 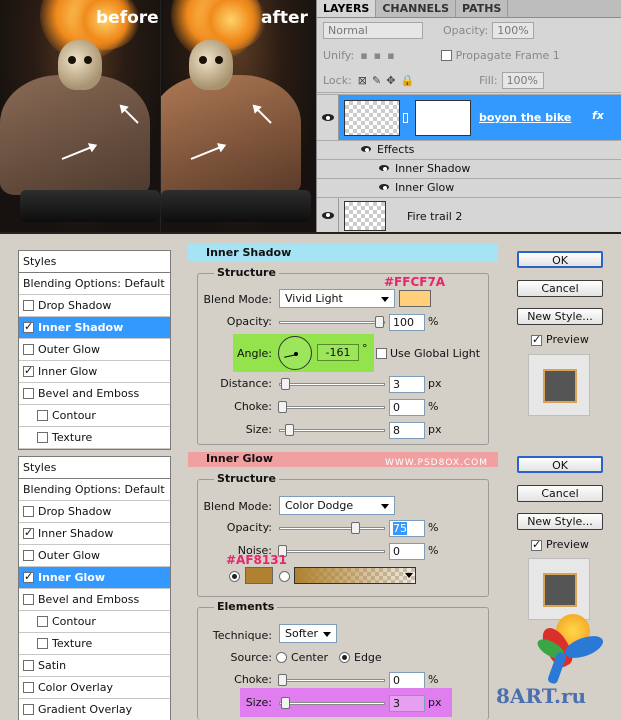 I want to click on gradient-swatch, so click(x=355, y=575).